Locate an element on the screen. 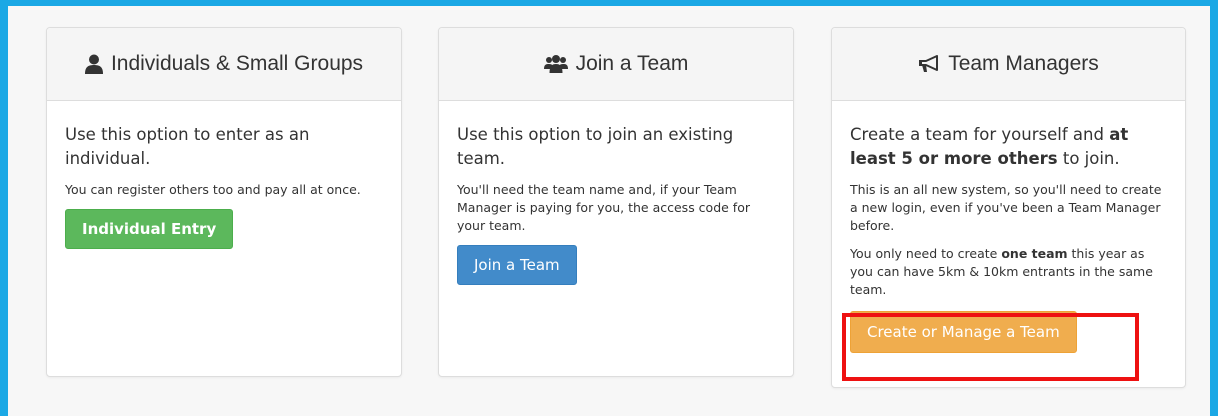 This screenshot has height=416, width=1218. individual-entry-button: Individual Entry is located at coordinates (149, 229).